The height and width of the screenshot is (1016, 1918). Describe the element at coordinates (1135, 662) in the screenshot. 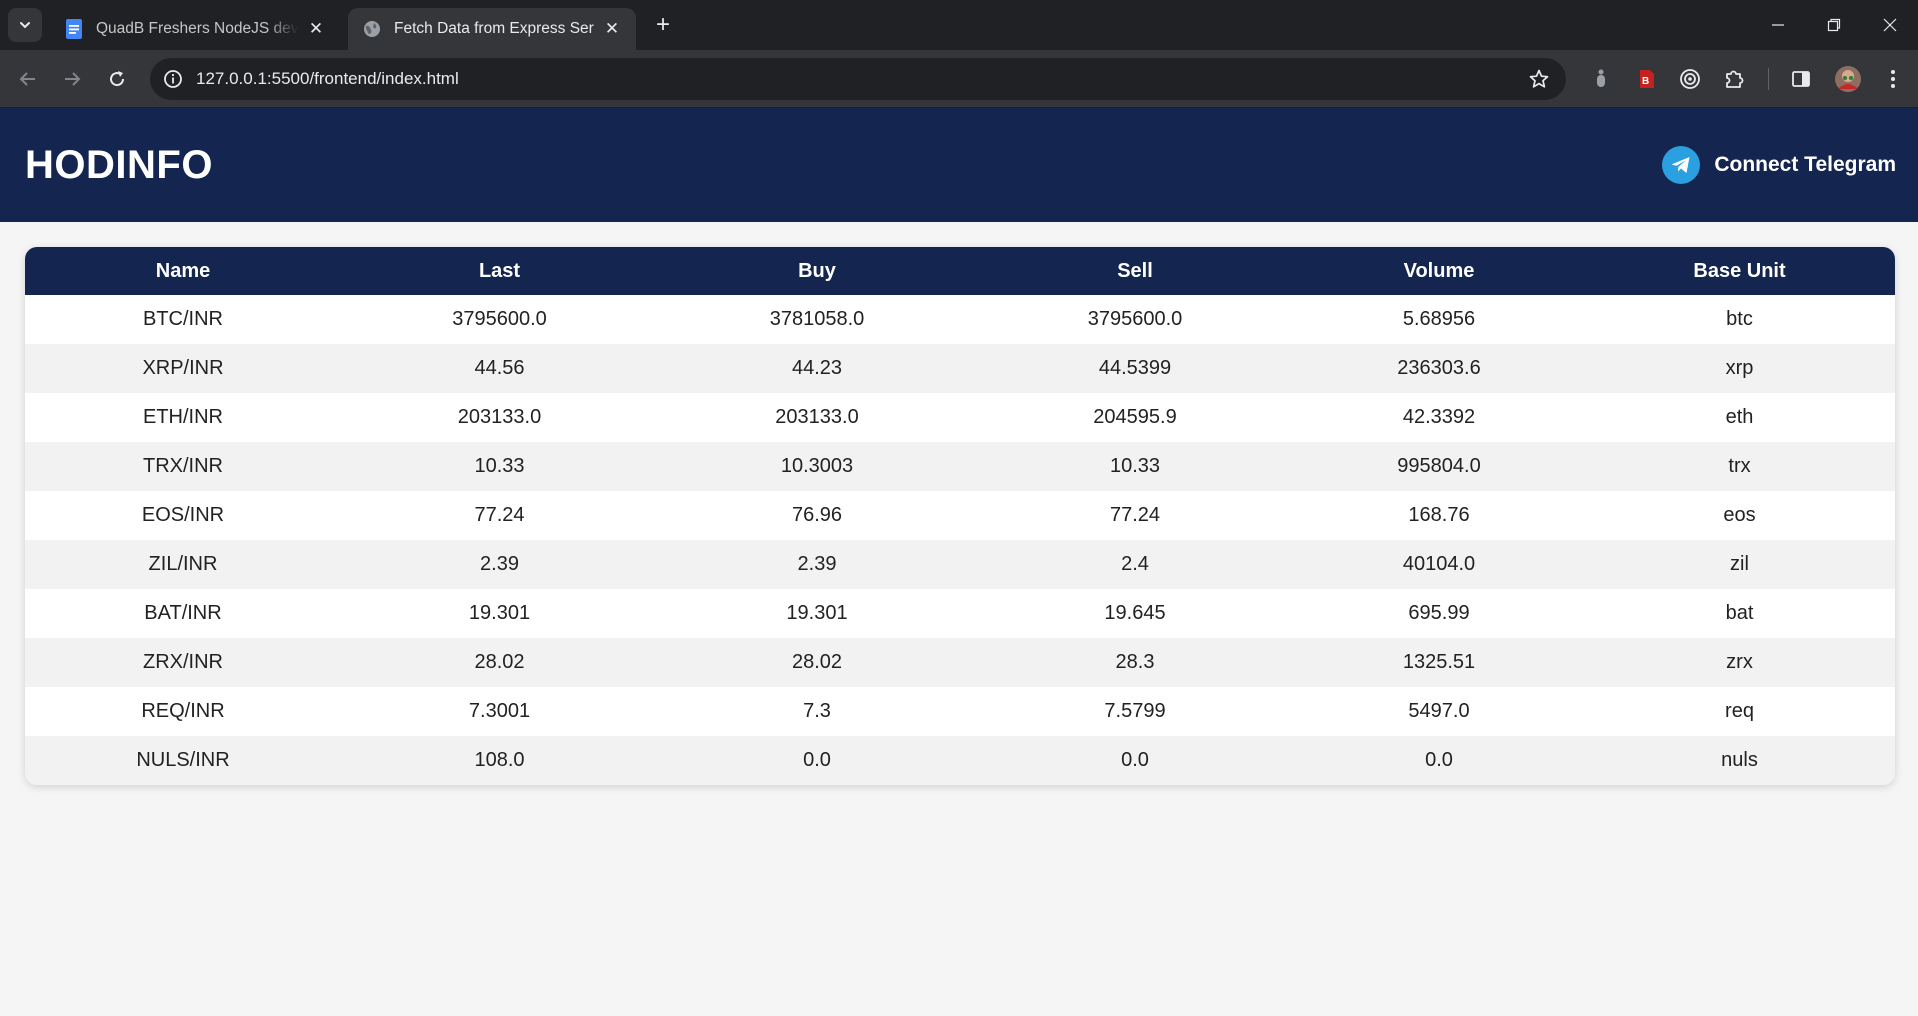

I see `cell-sell: 28.3` at that location.